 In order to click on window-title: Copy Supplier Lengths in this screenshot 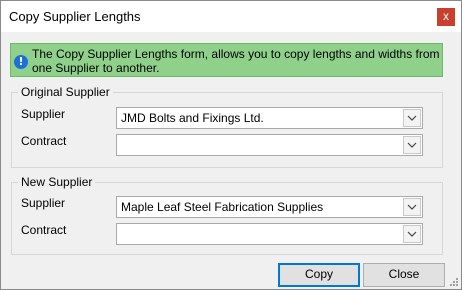, I will do `click(75, 16)`.